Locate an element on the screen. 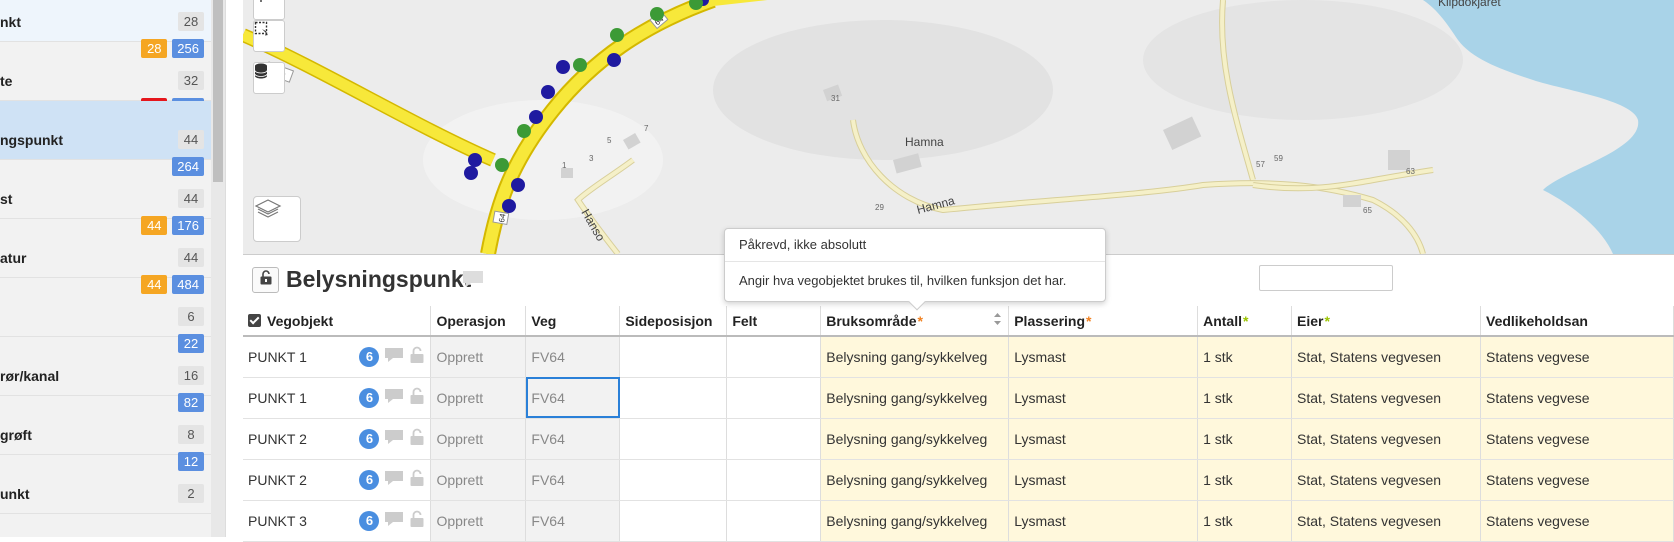 The width and height of the screenshot is (1674, 542). column-header-eier: Eier* is located at coordinates (1386, 321).